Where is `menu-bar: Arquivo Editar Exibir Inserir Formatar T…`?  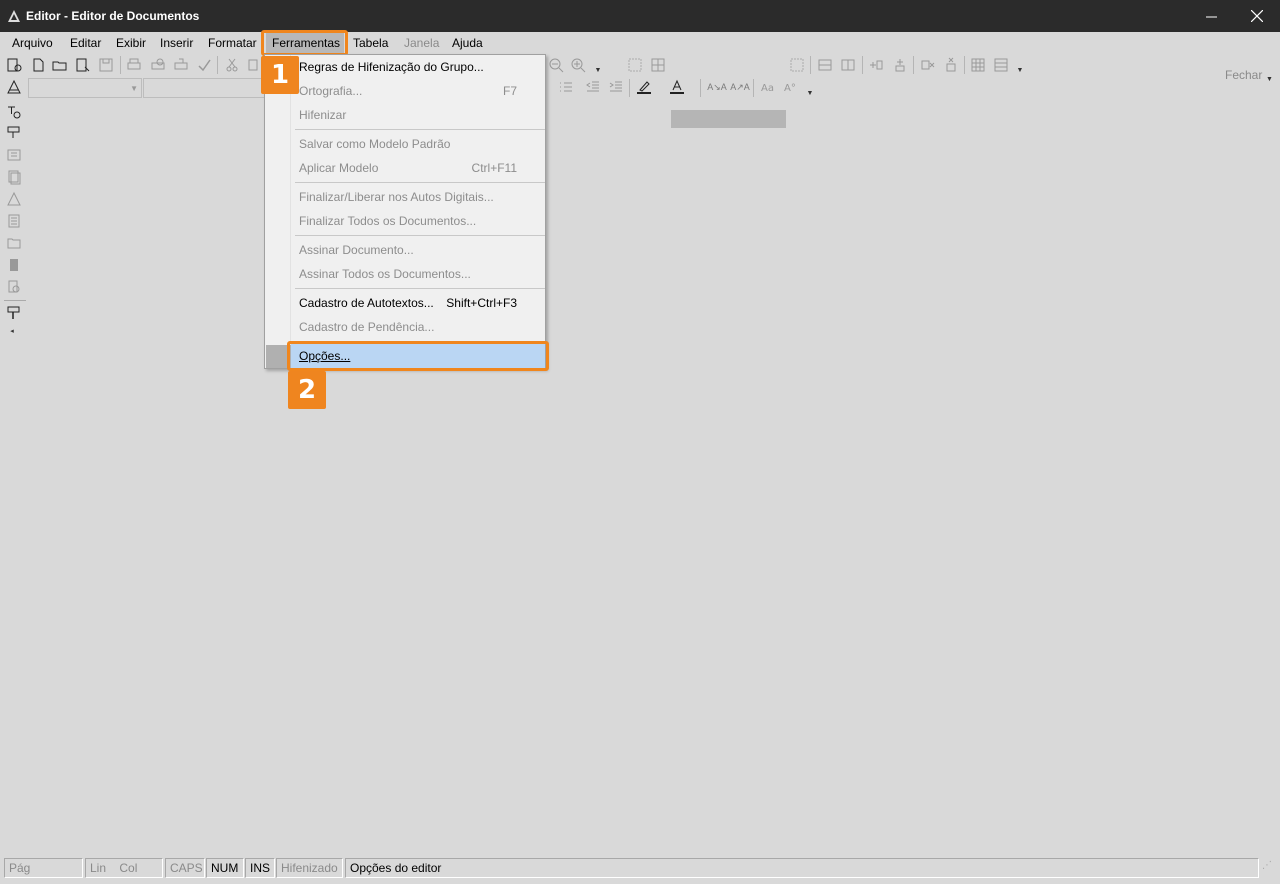
menu-bar: Arquivo Editar Exibir Inserir Formatar T… is located at coordinates (640, 57).